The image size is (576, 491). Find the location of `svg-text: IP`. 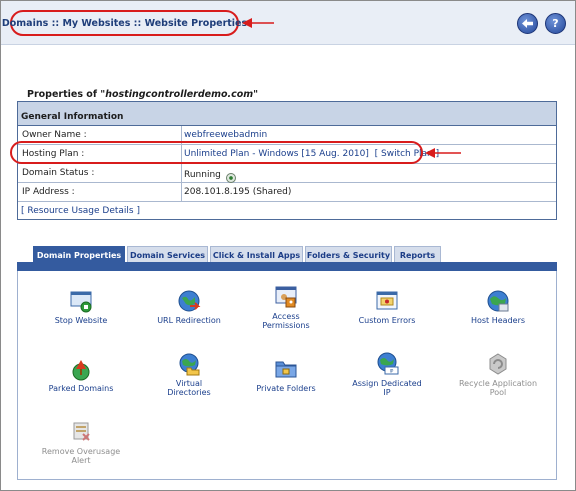

svg-text: IP is located at coordinates (392, 371).